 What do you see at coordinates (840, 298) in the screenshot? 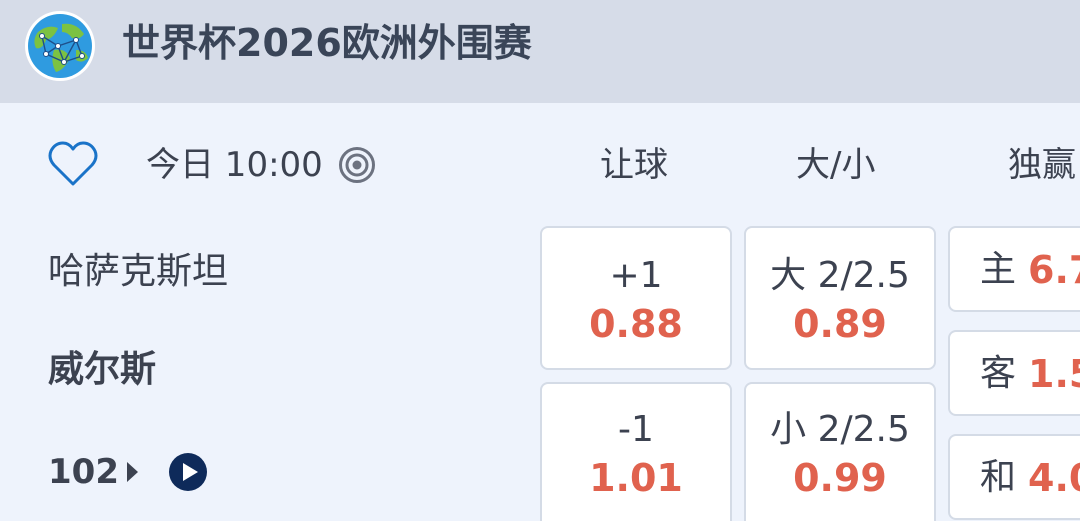
I see `odds-button-over: 大 2/2.5 0.89` at bounding box center [840, 298].